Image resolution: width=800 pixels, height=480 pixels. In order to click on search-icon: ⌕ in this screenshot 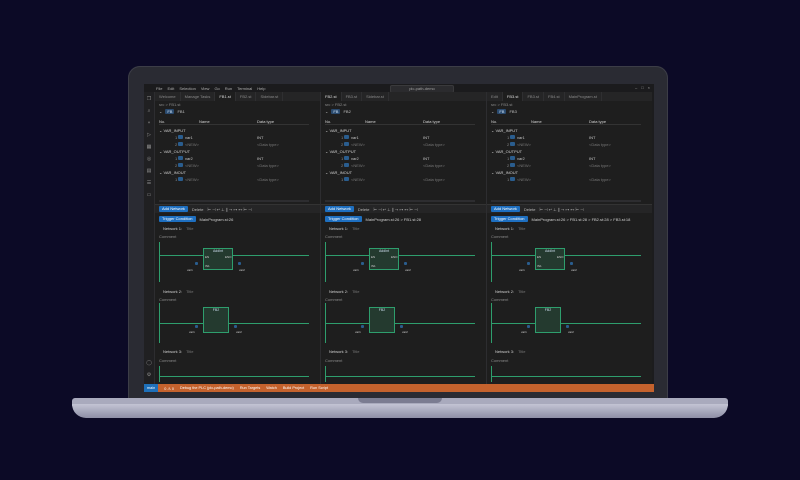, I will do `click(149, 111)`.